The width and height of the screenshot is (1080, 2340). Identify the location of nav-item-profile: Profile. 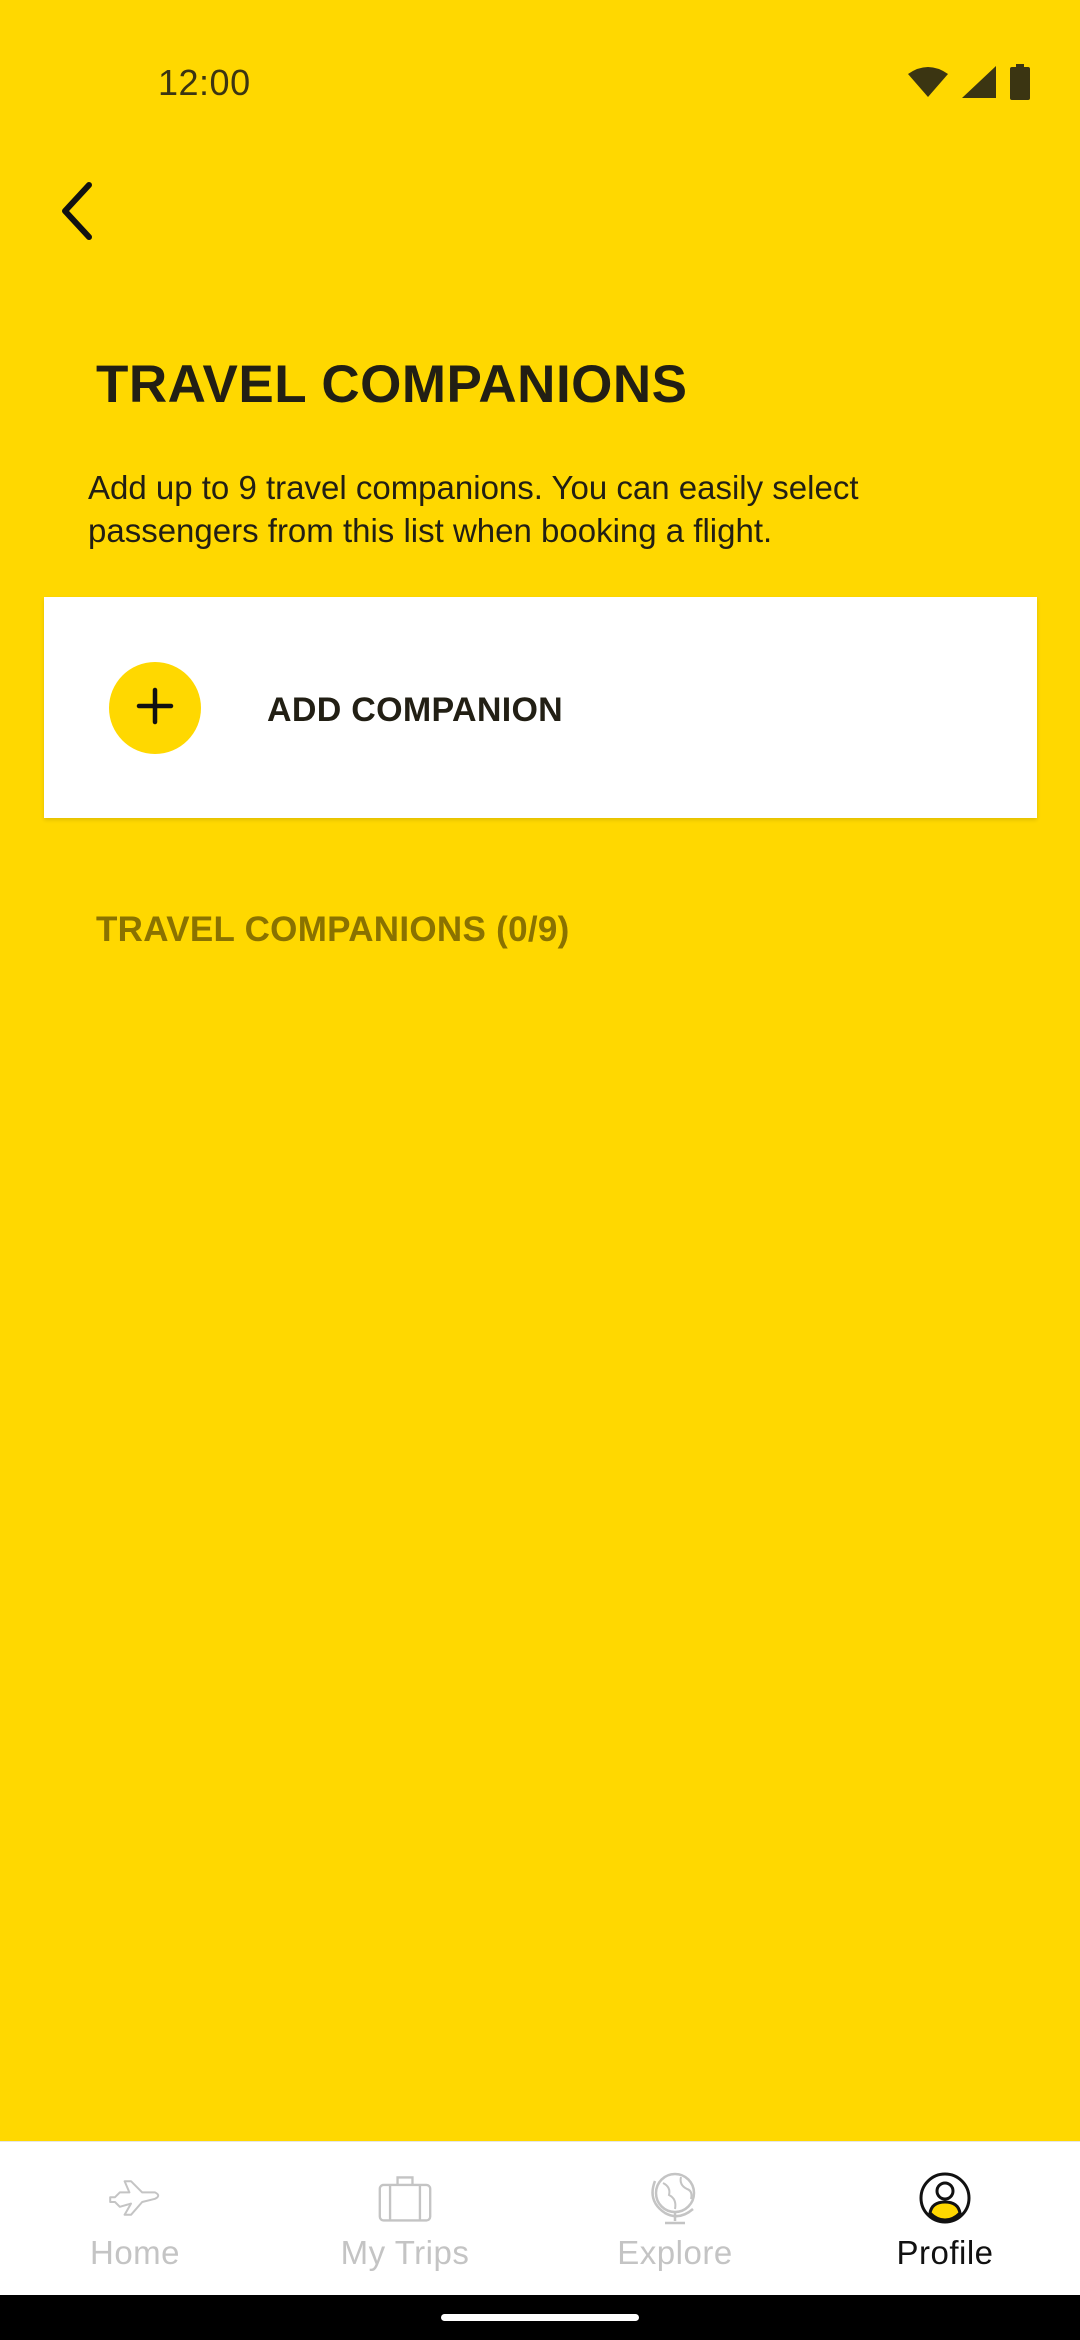
(945, 2218).